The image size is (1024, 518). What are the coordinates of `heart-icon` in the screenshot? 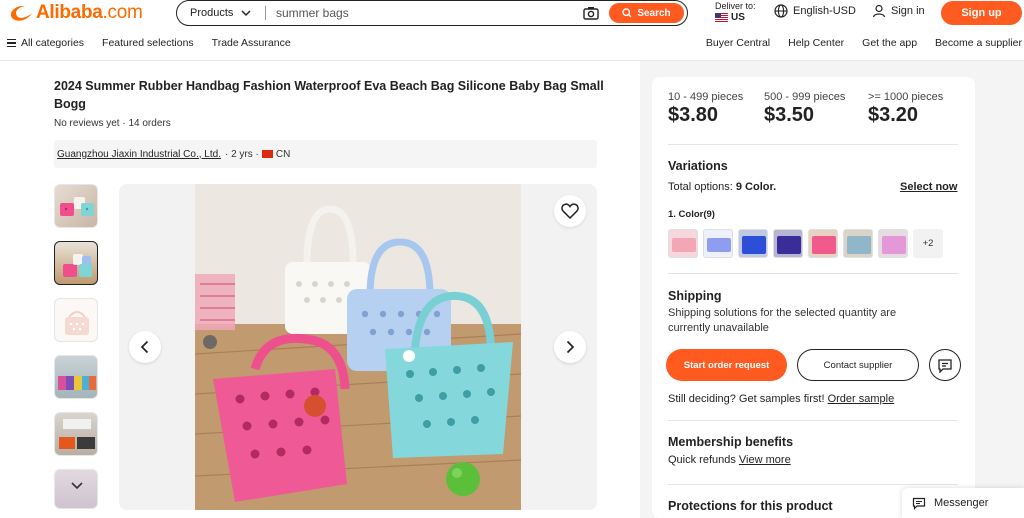 It's located at (570, 211).